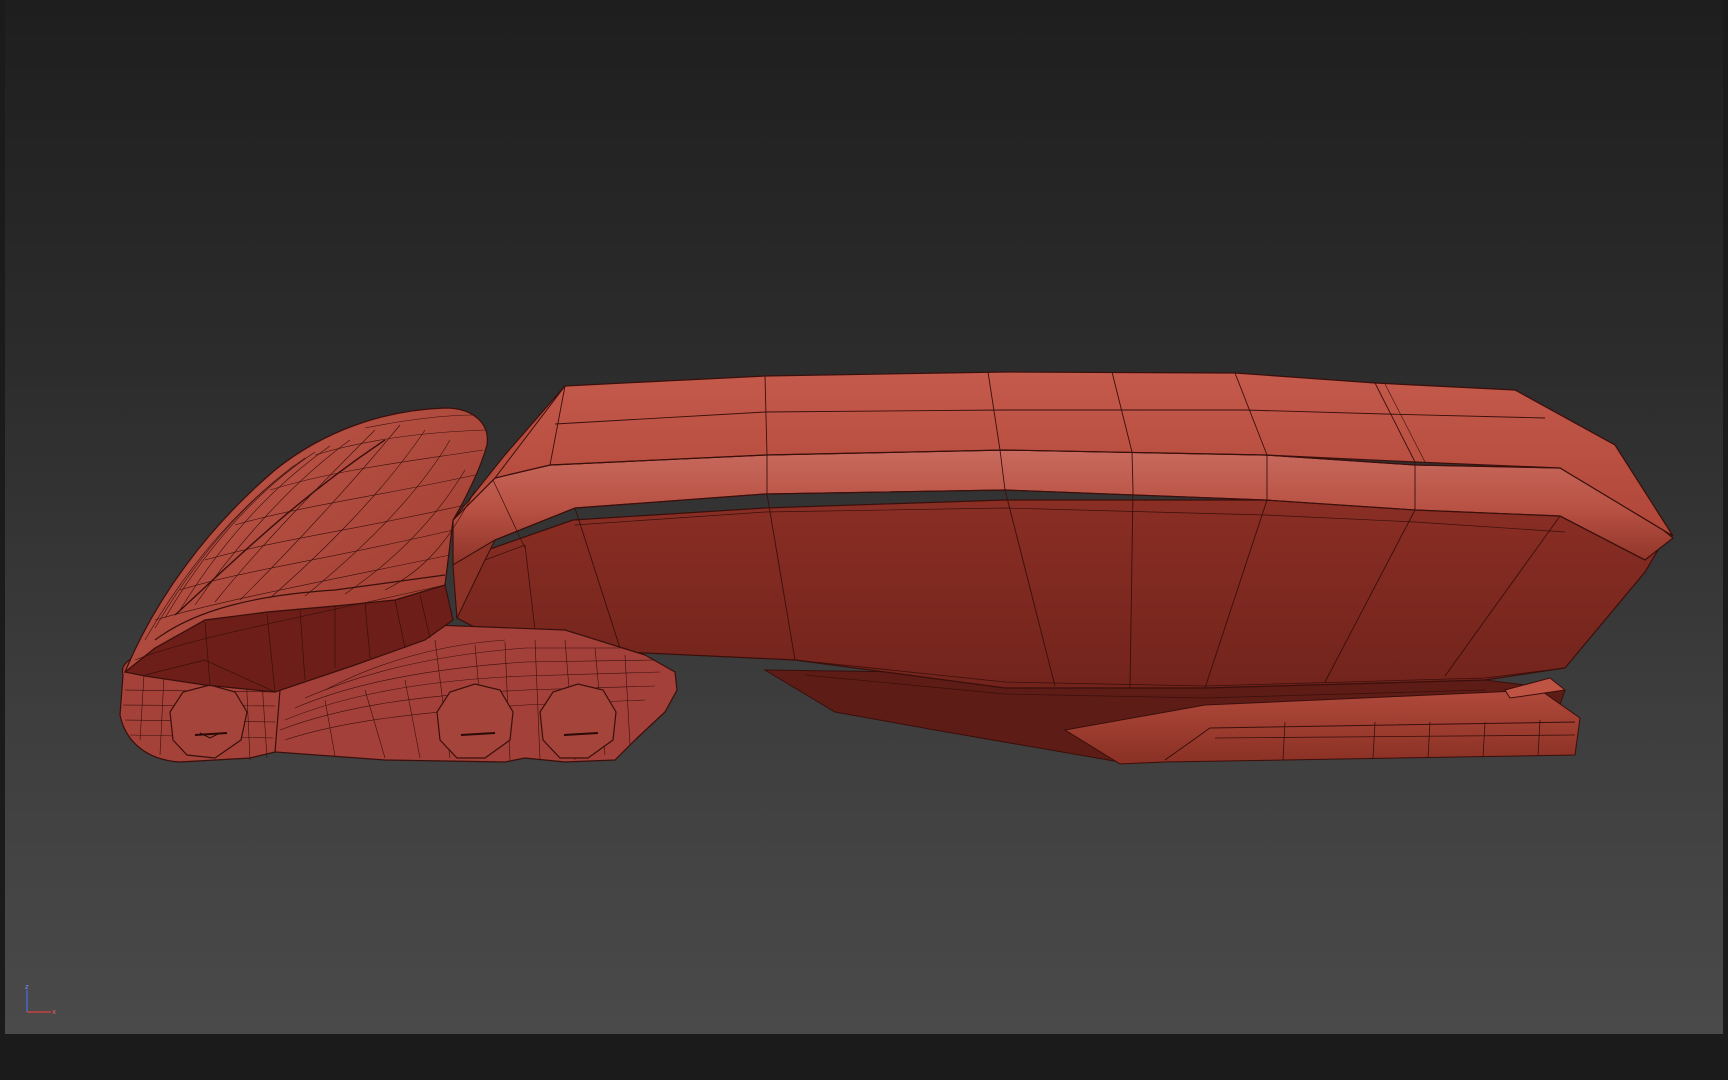 The image size is (1728, 1080). I want to click on axis-gizmo: z x, so click(41, 999).